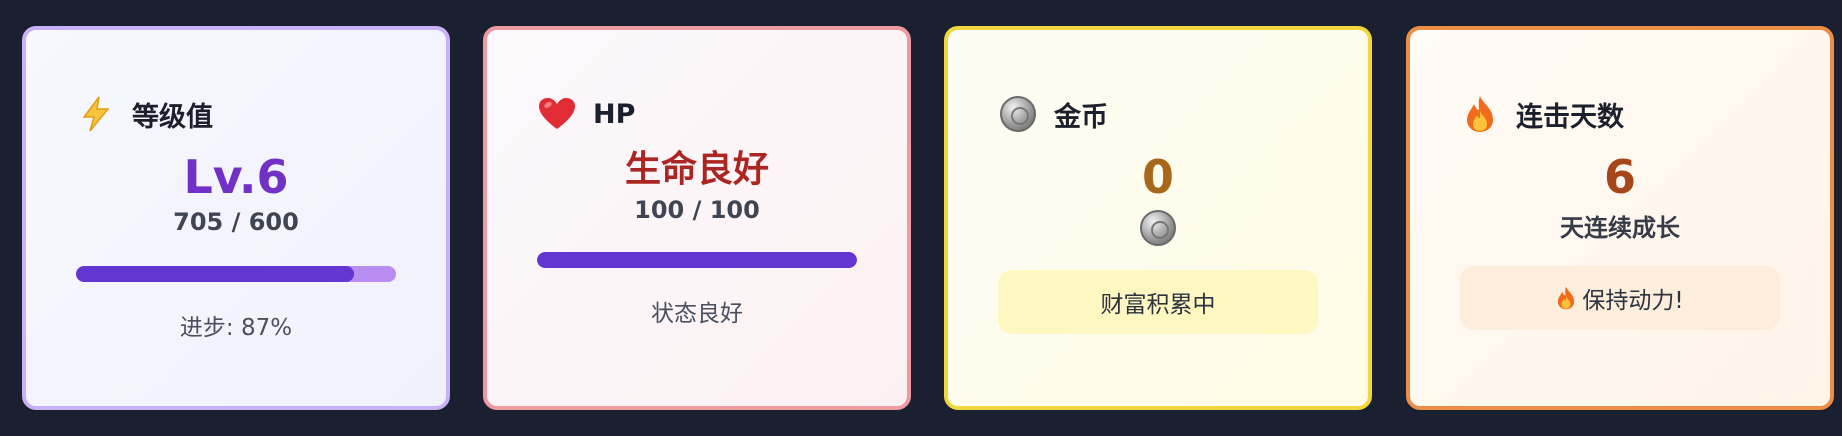  What do you see at coordinates (557, 114) in the screenshot?
I see `heart-icon` at bounding box center [557, 114].